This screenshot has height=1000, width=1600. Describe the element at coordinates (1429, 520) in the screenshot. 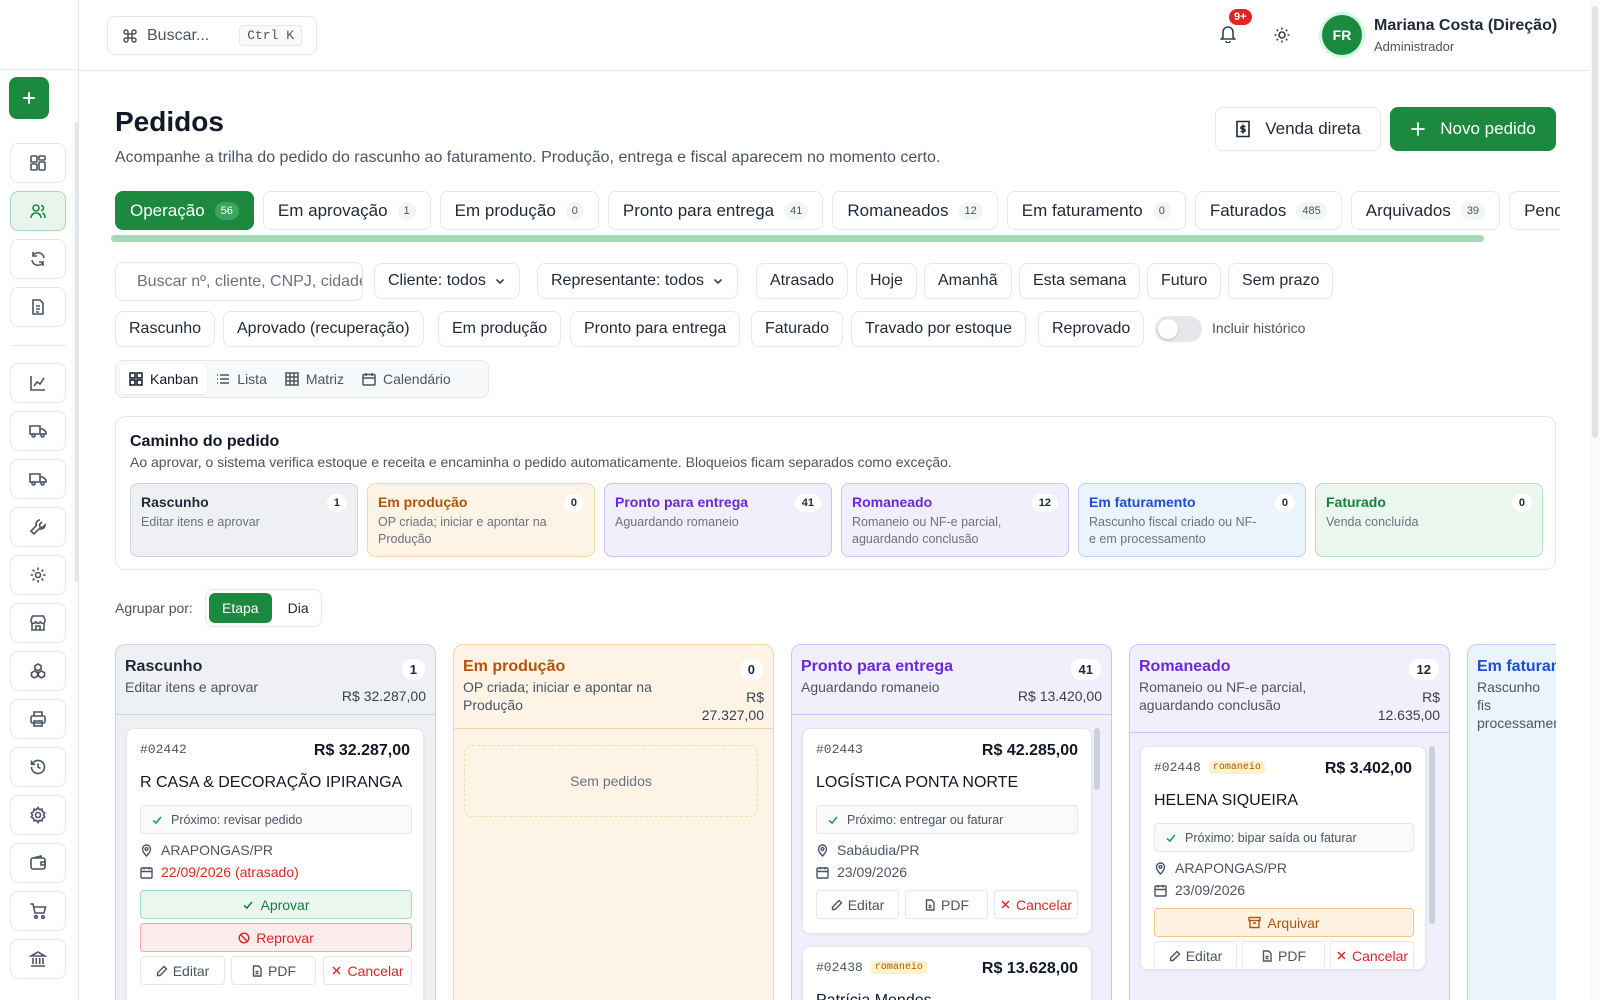

I see `stage-faturado: Faturado Venda concluída 0` at that location.